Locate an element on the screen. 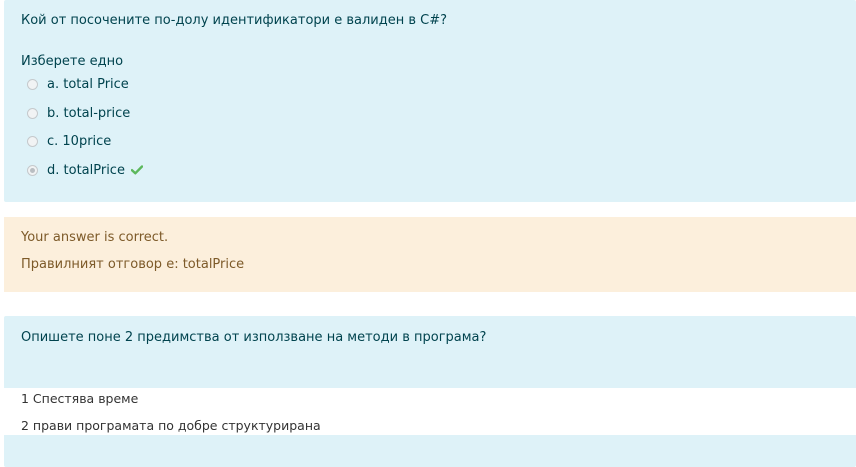  radio-c is located at coordinates (32, 141).